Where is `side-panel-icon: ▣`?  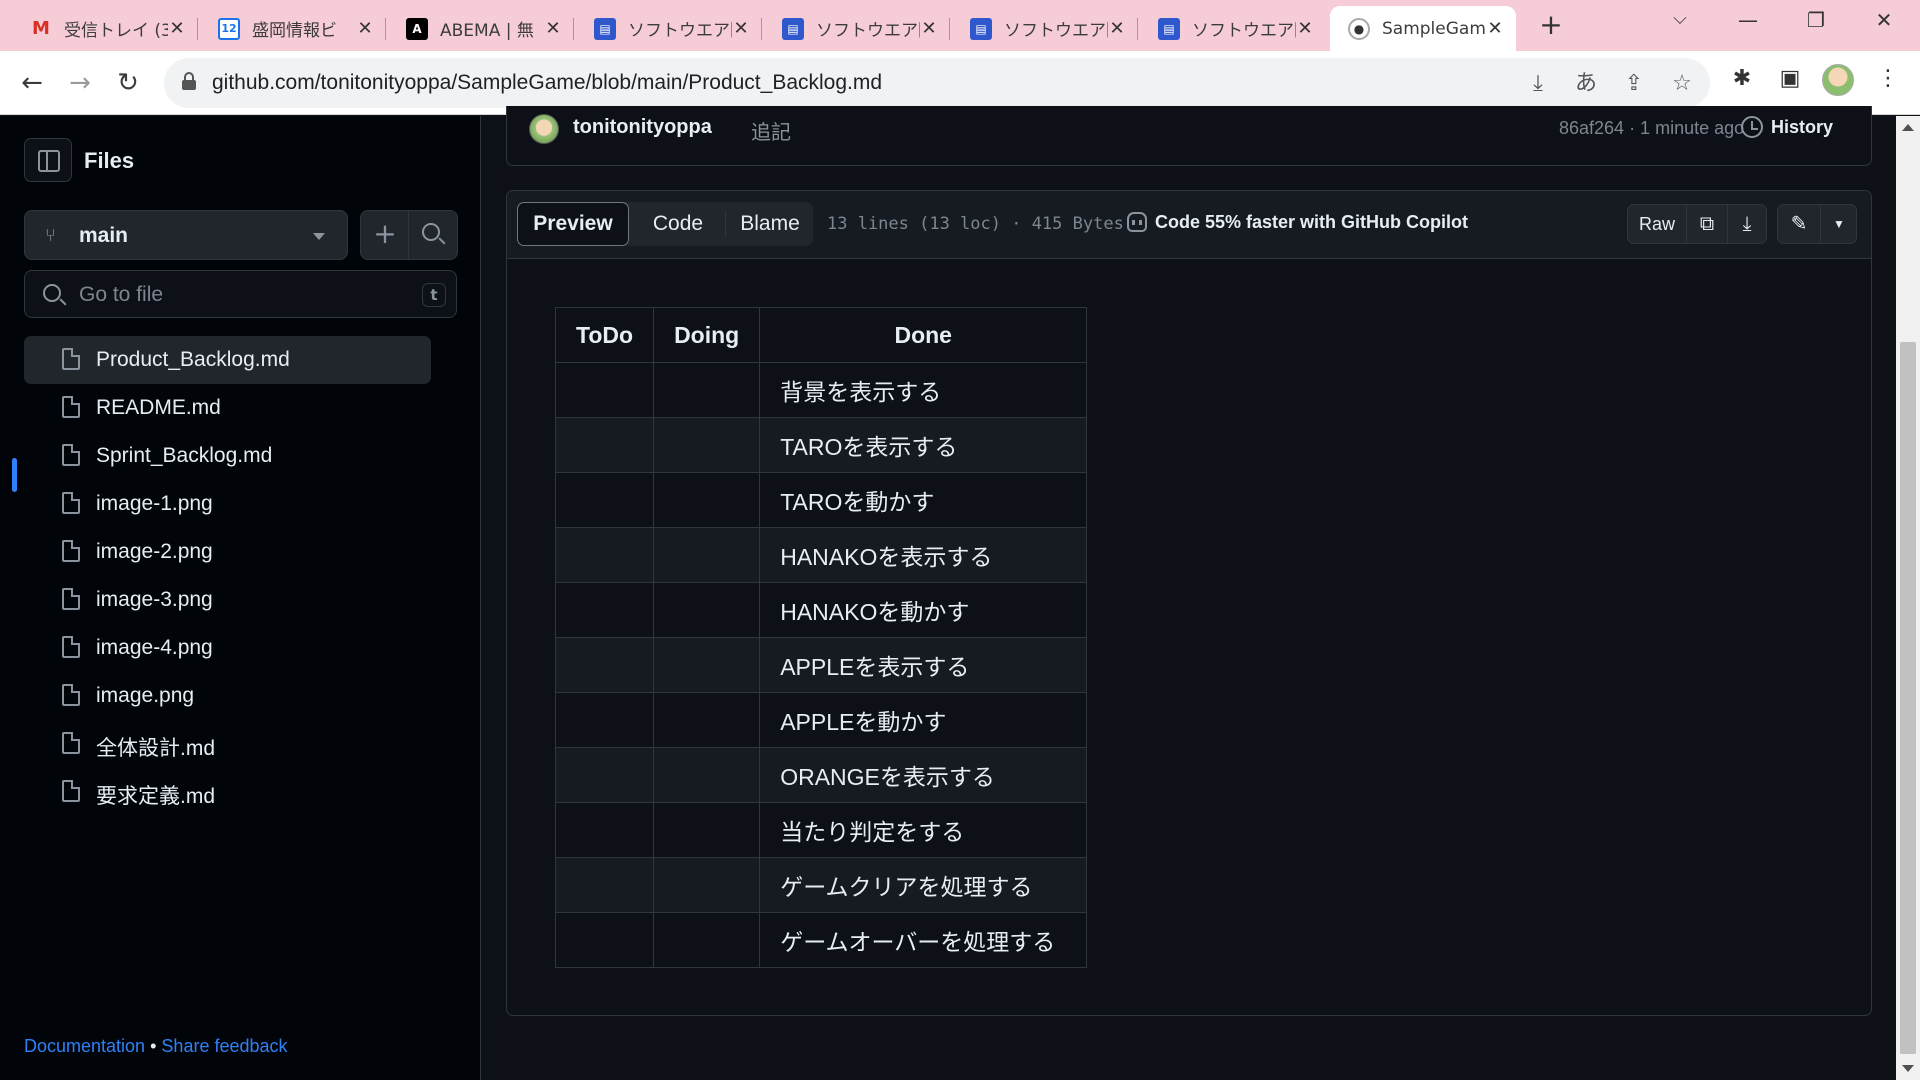
side-panel-icon: ▣ is located at coordinates (1790, 79).